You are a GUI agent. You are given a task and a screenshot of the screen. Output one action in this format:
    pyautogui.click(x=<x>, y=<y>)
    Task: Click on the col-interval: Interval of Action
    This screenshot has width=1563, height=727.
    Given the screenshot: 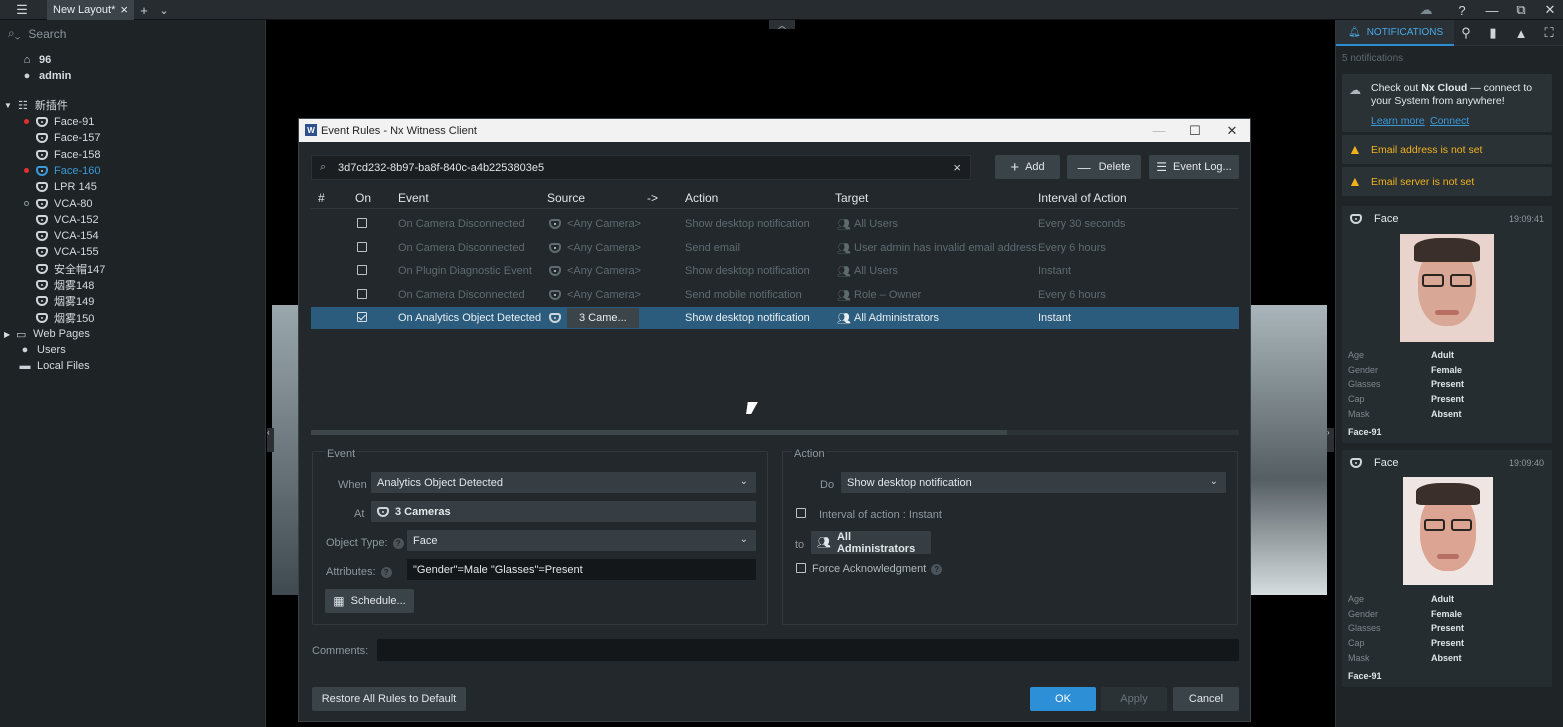 What is the action you would take?
    pyautogui.click(x=1082, y=198)
    